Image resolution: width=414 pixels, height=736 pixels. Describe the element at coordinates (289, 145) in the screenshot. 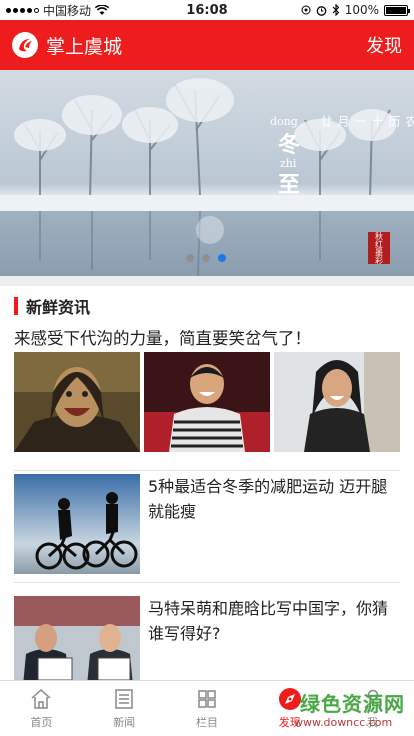

I see `poem-char-dong: 冬` at that location.